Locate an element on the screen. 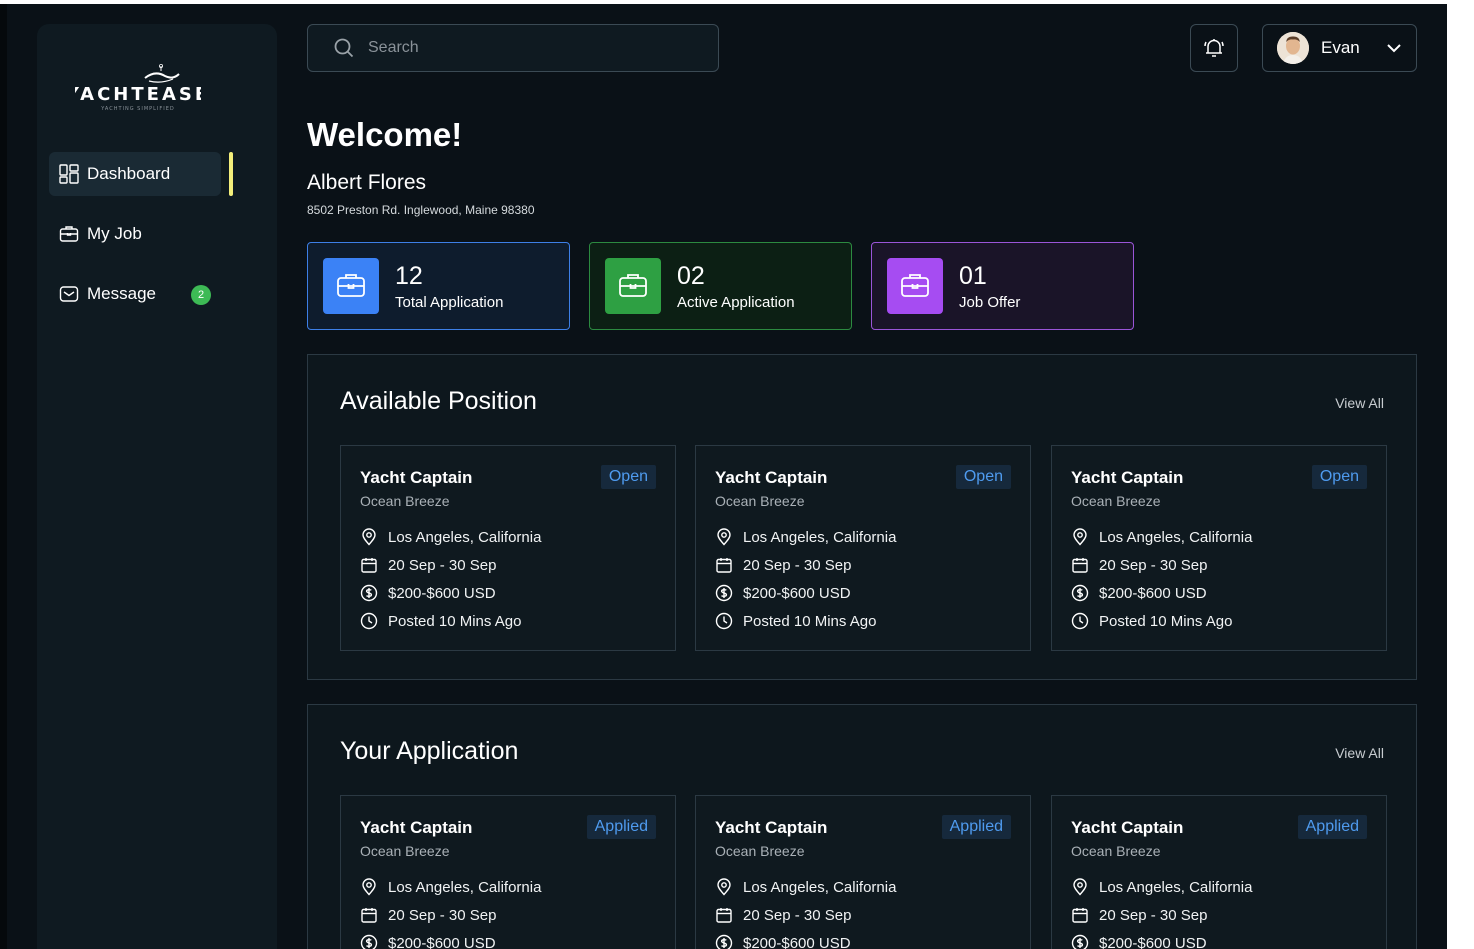  user-full-name: Albert Flores is located at coordinates (367, 182).